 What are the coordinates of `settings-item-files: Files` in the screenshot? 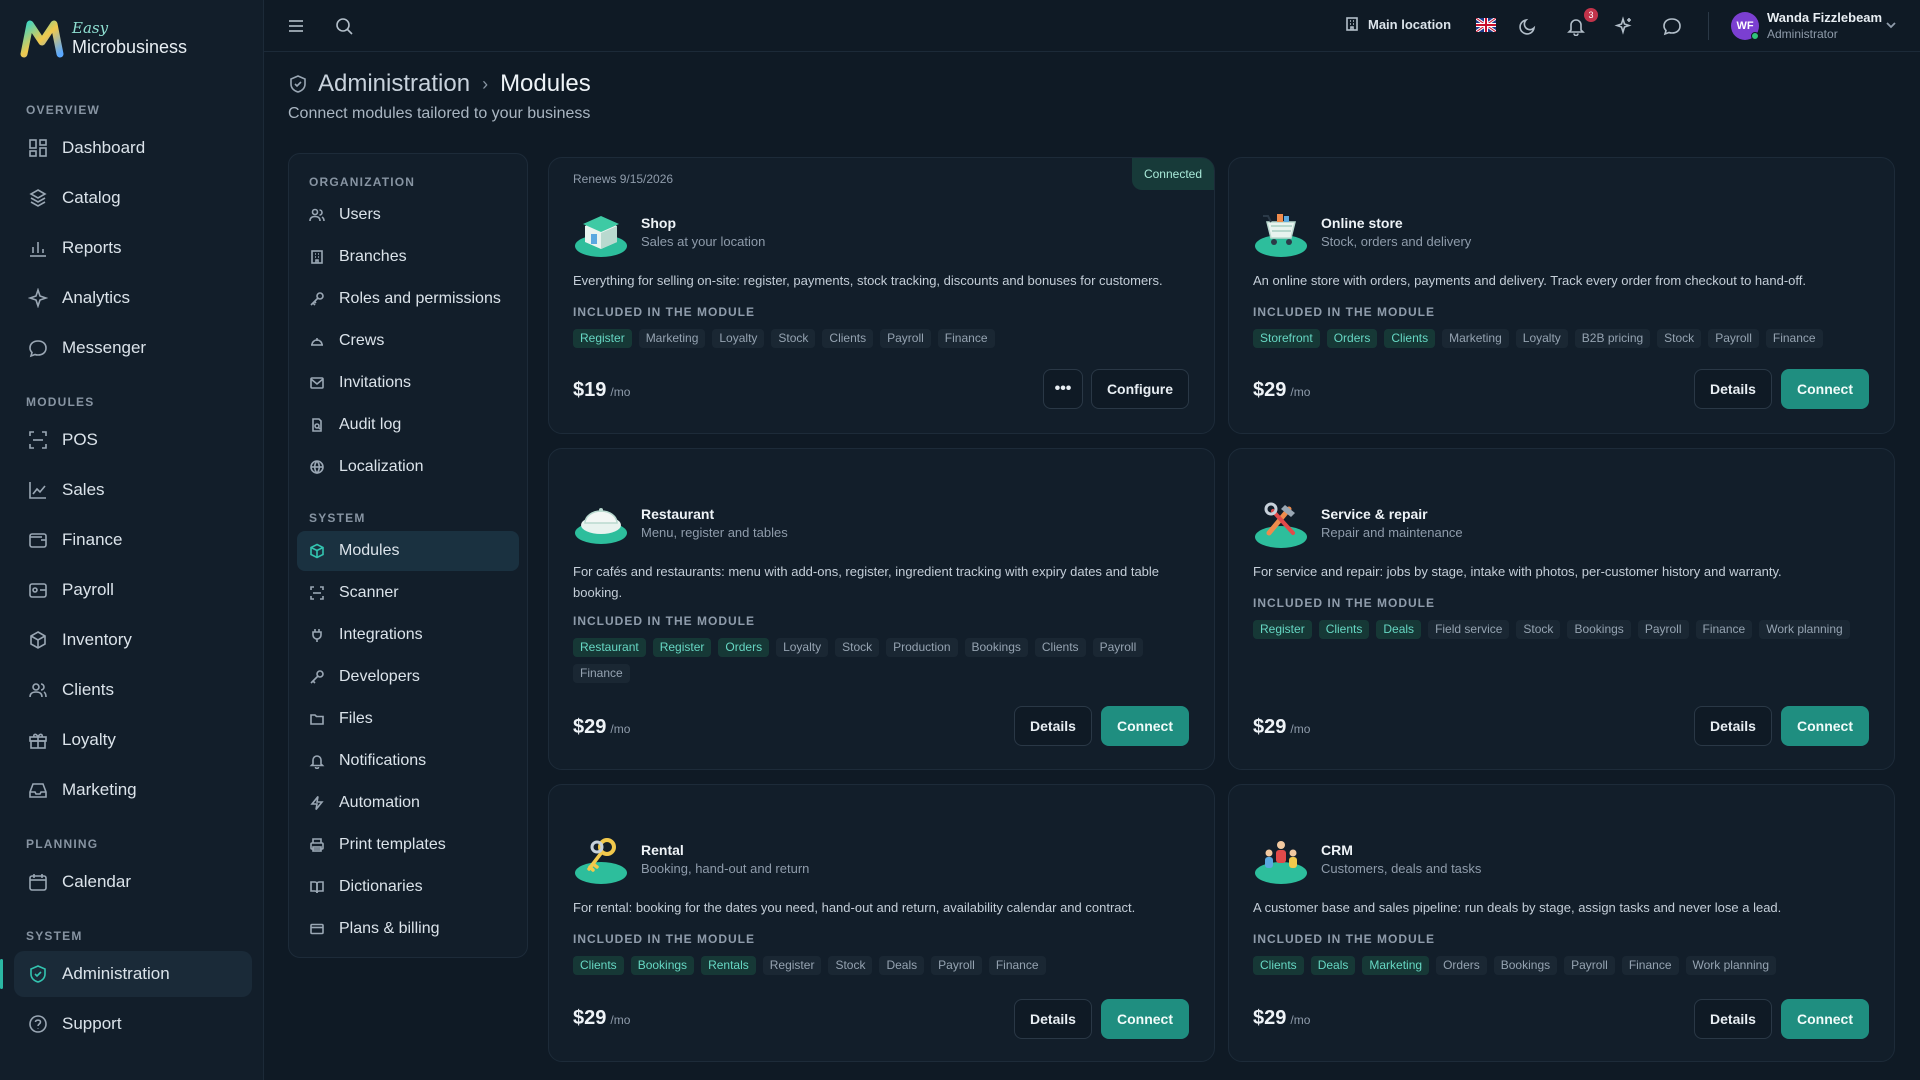 It's located at (408, 719).